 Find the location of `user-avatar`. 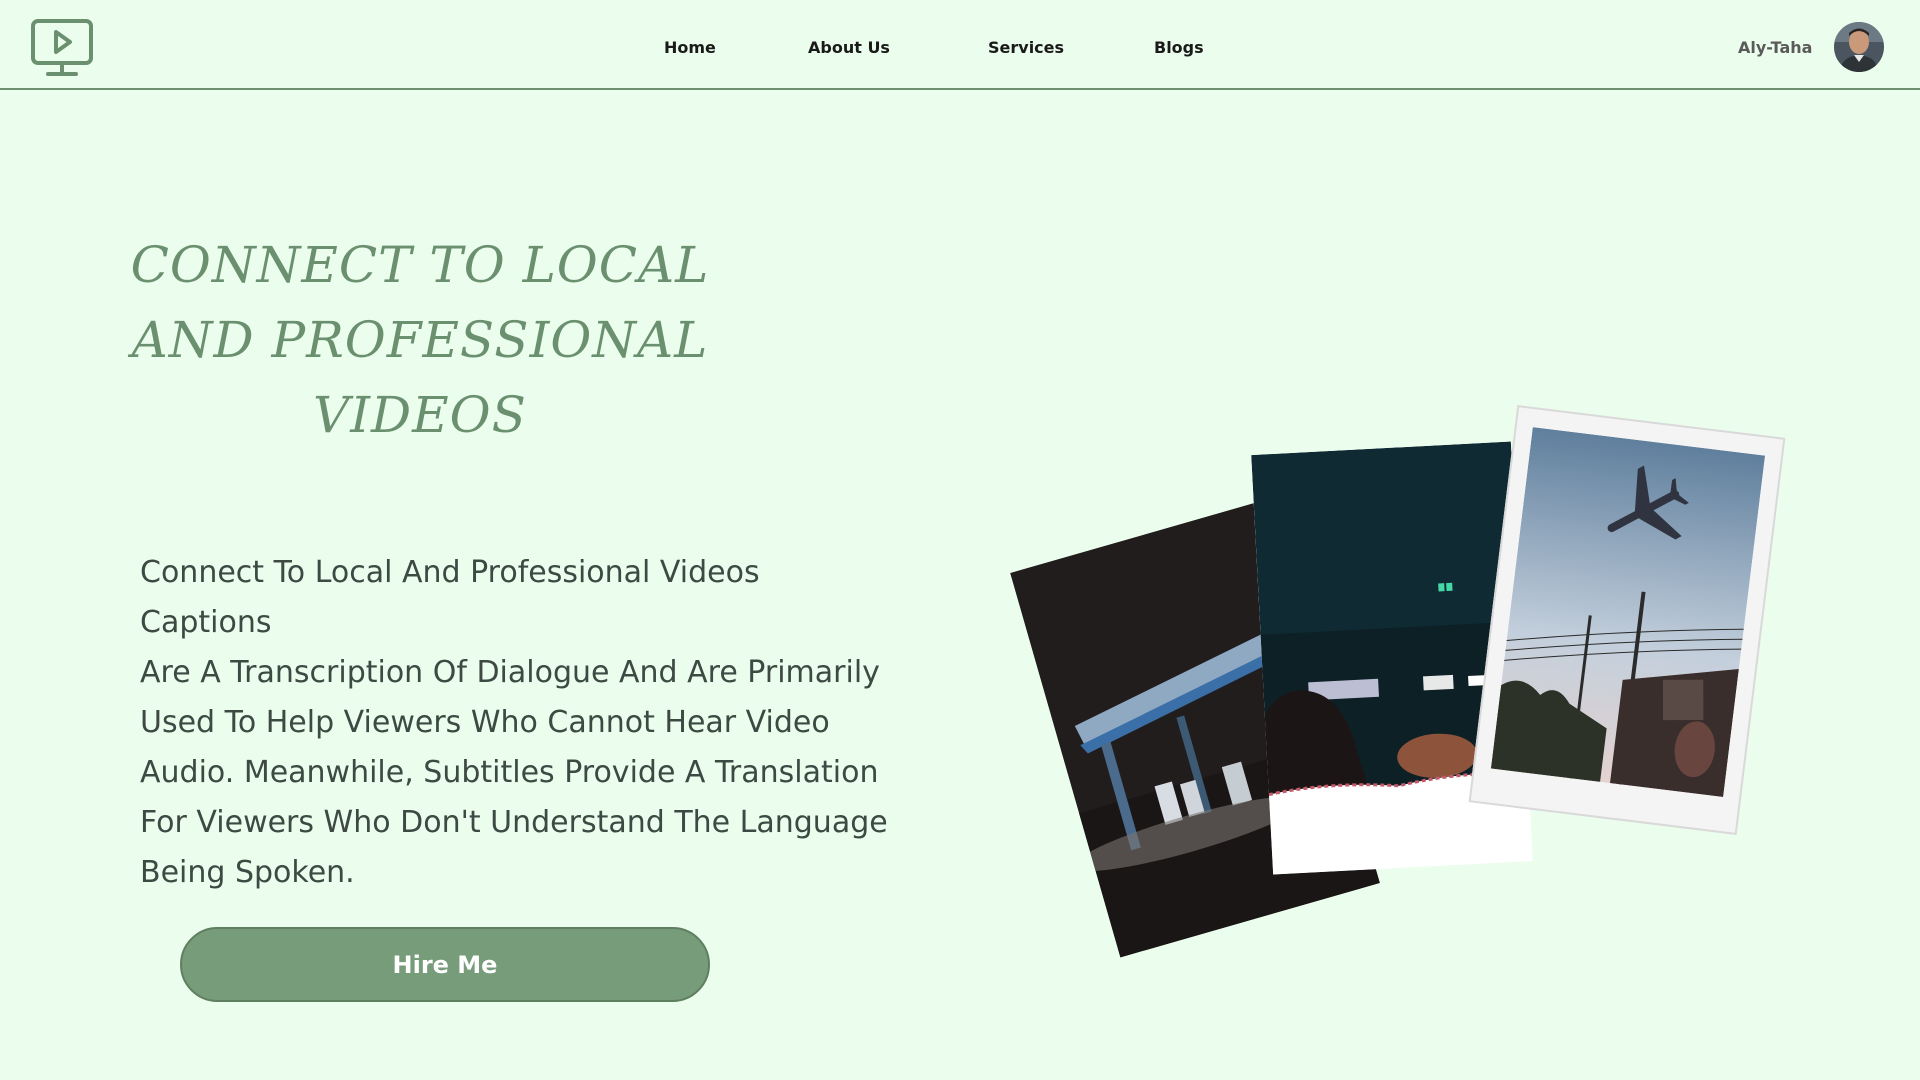

user-avatar is located at coordinates (1859, 47).